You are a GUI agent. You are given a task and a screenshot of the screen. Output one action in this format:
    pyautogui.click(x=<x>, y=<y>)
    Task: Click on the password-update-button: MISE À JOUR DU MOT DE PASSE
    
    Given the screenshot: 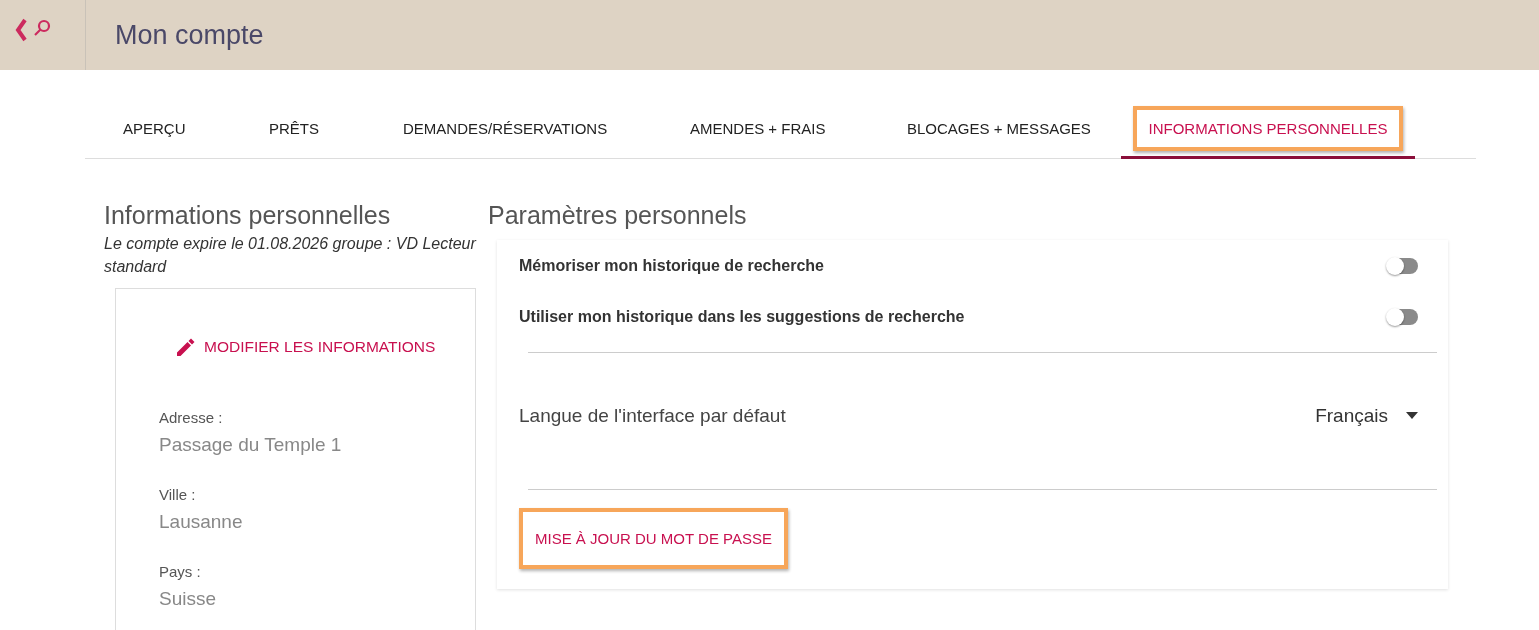 What is the action you would take?
    pyautogui.click(x=653, y=538)
    